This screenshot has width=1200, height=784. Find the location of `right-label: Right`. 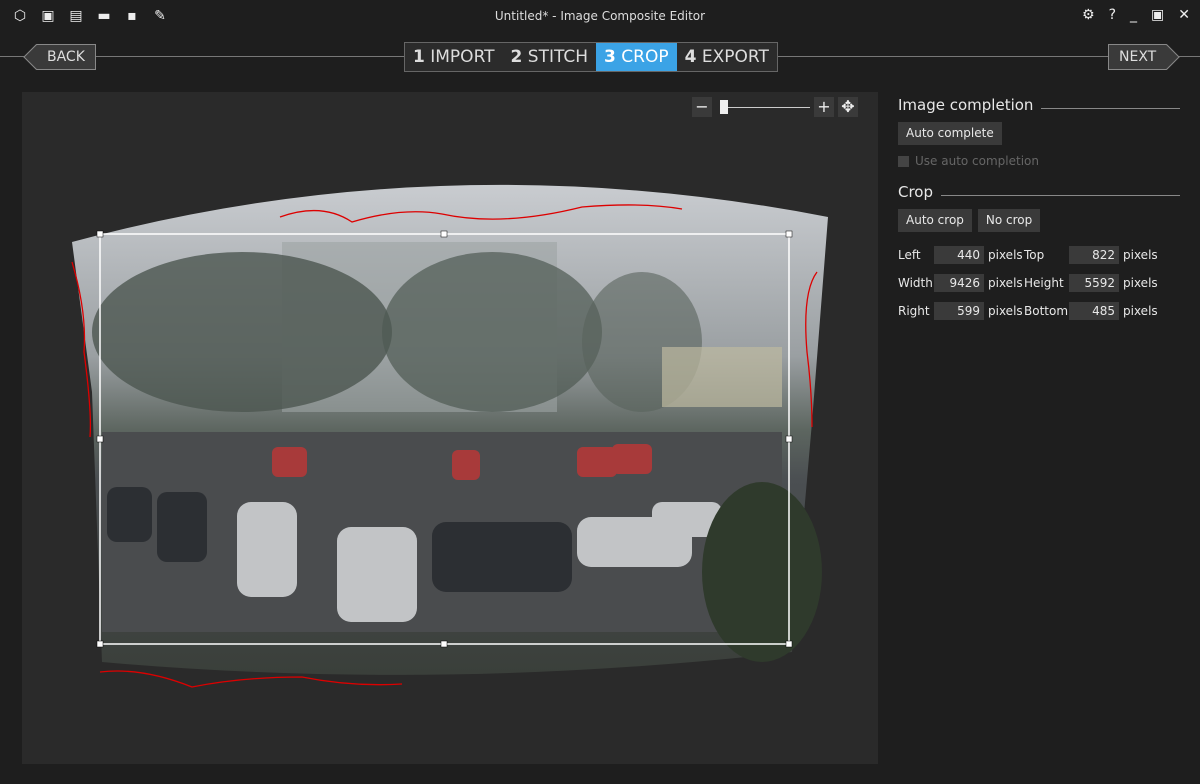

right-label: Right is located at coordinates (914, 311).